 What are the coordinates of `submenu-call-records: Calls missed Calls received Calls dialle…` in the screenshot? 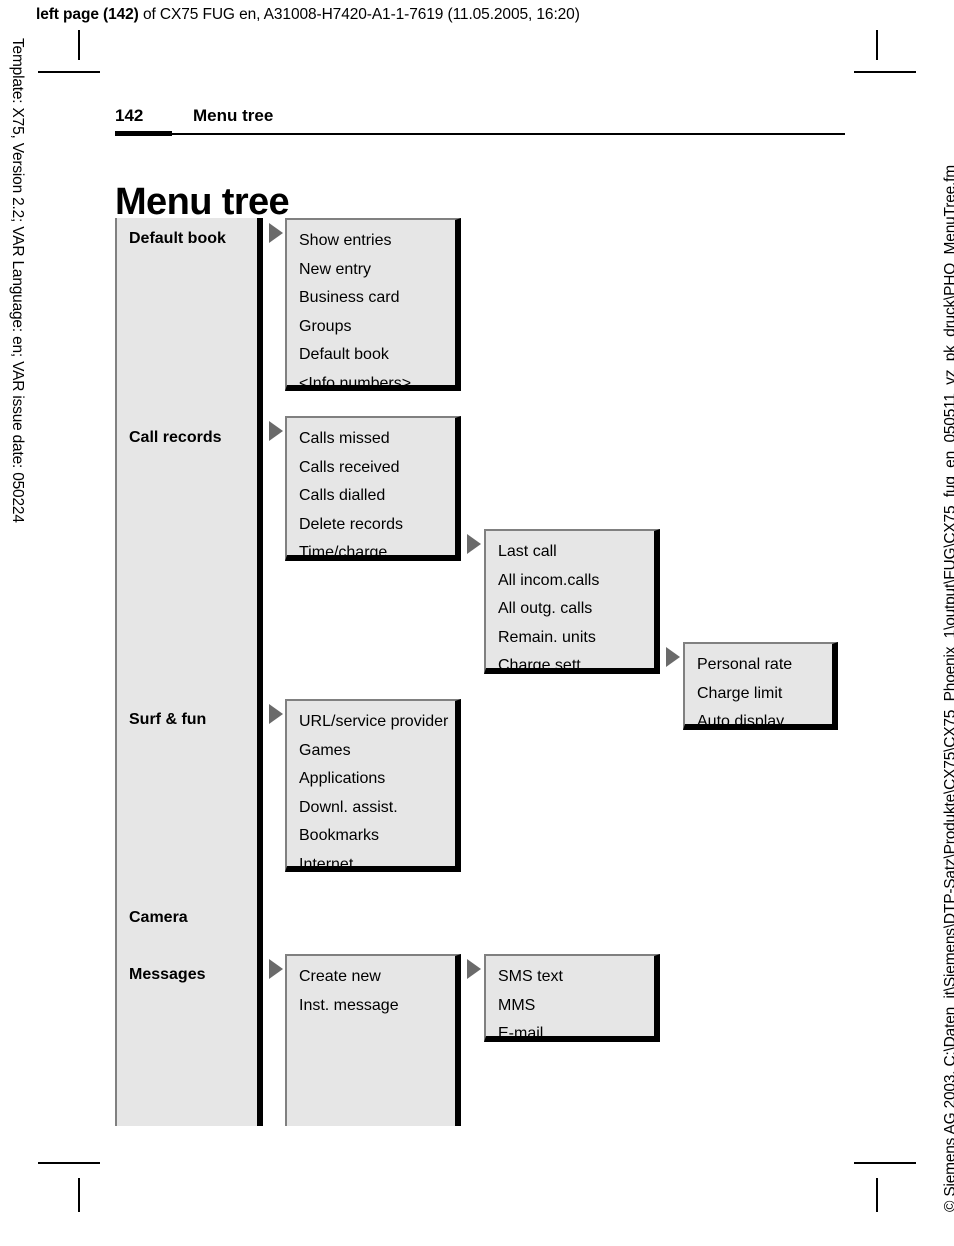 It's located at (373, 488).